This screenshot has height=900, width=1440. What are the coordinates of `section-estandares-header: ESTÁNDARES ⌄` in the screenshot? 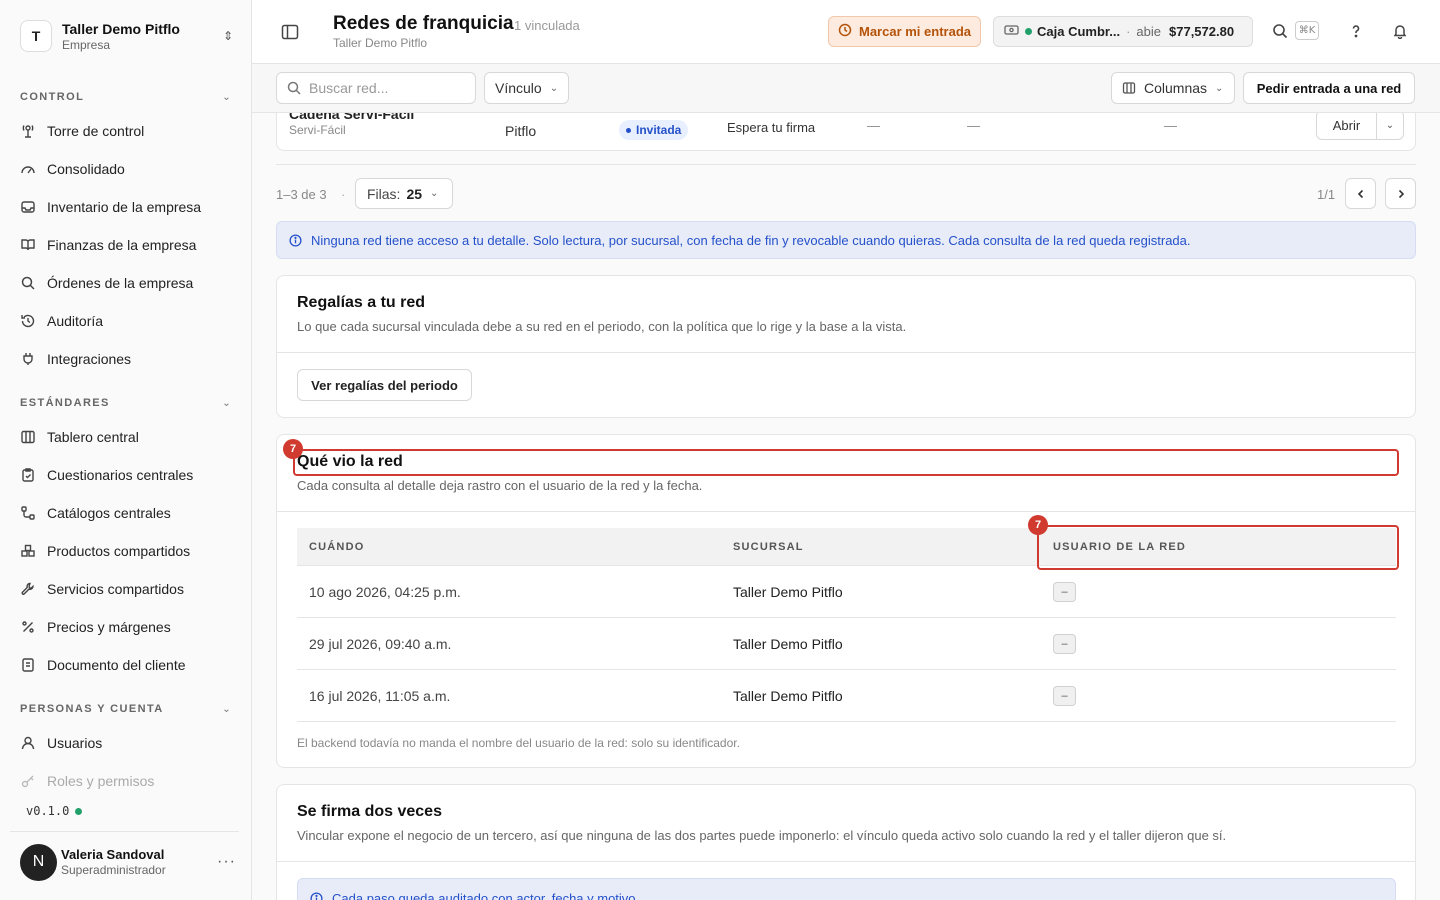 It's located at (126, 403).